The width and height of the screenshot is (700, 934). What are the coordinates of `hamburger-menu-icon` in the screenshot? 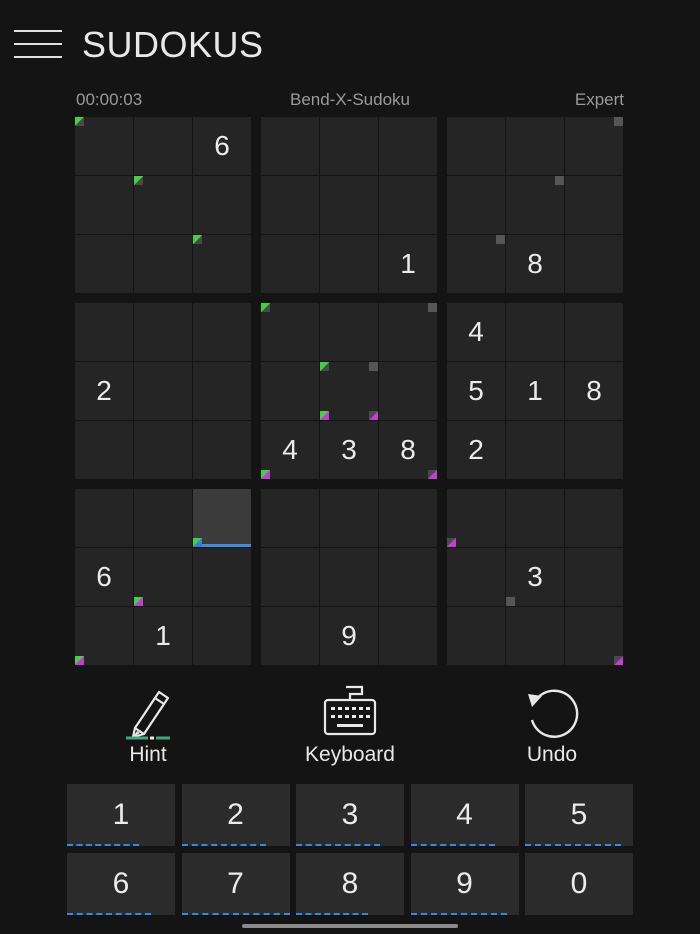 It's located at (38, 44).